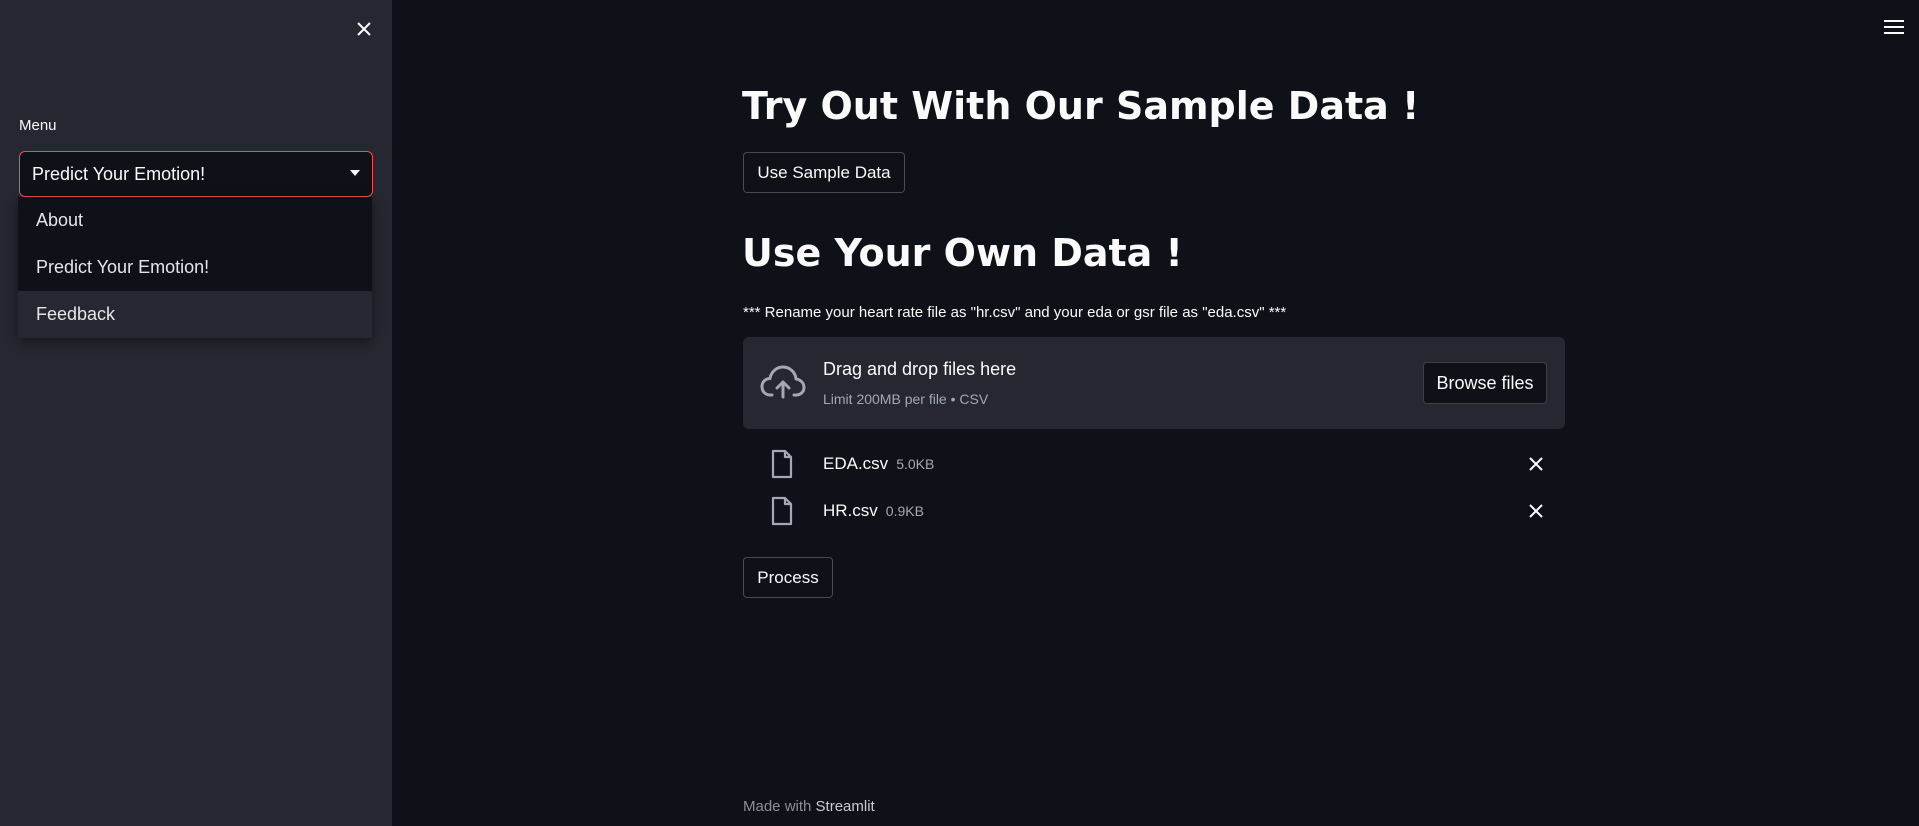 This screenshot has height=826, width=1919. What do you see at coordinates (1485, 383) in the screenshot?
I see `browse-files-button: Browse files` at bounding box center [1485, 383].